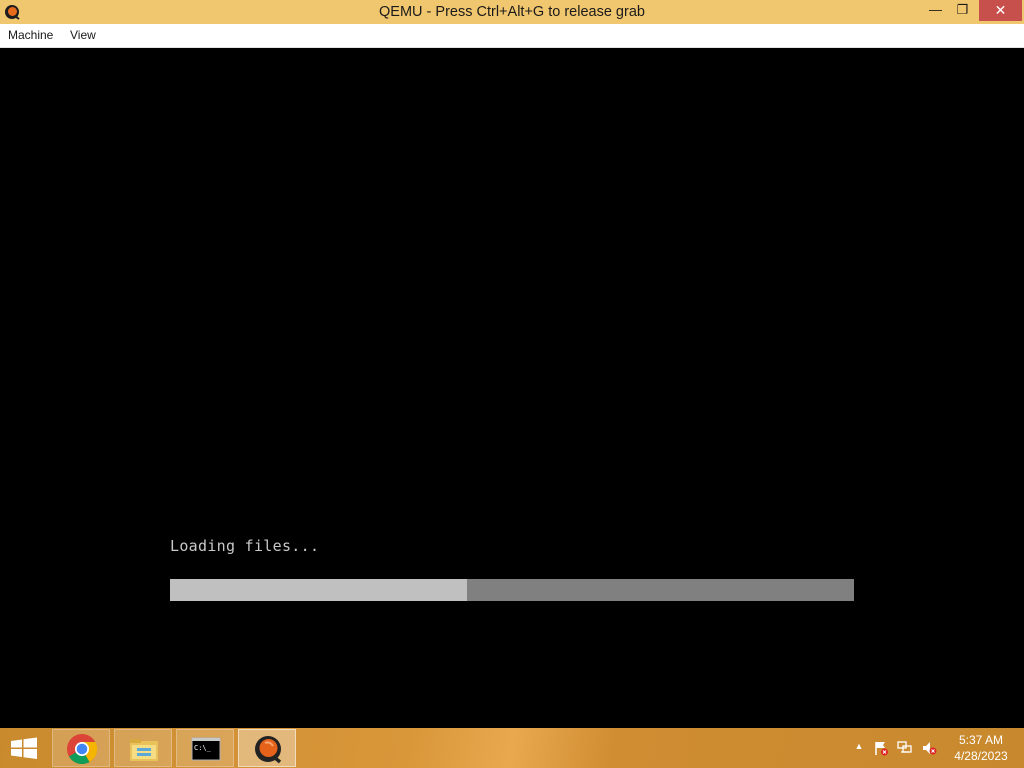  I want to click on taskbar-chrome-button, so click(81, 748).